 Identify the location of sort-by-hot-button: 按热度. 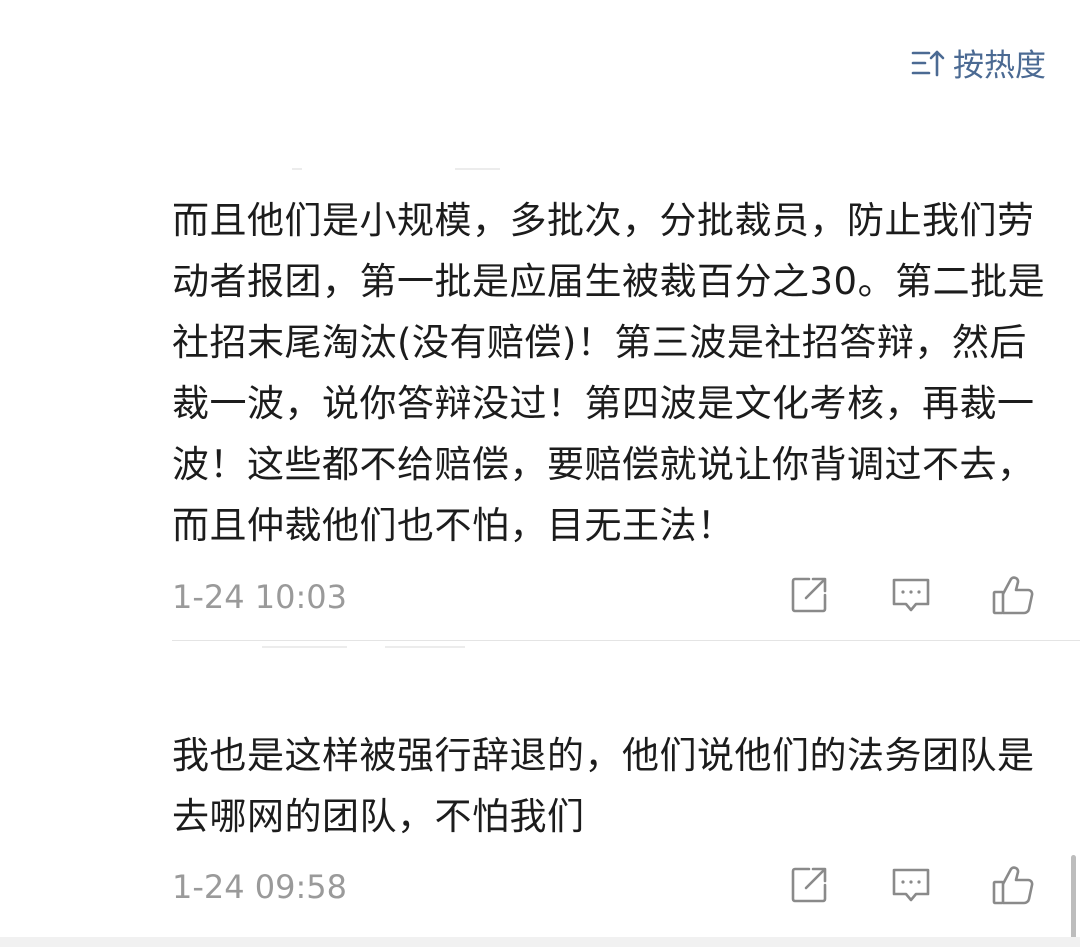
(978, 62).